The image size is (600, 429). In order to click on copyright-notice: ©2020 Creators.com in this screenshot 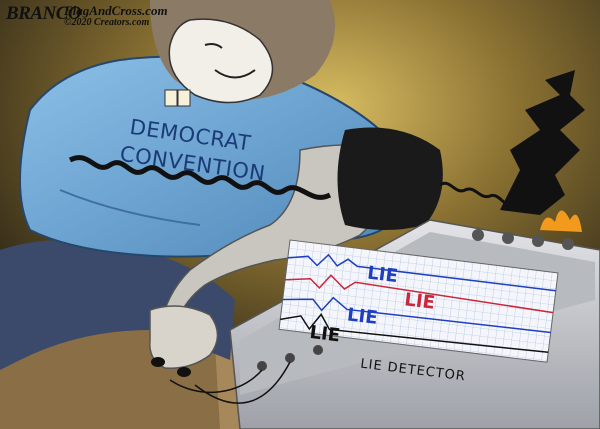, I will do `click(107, 22)`.